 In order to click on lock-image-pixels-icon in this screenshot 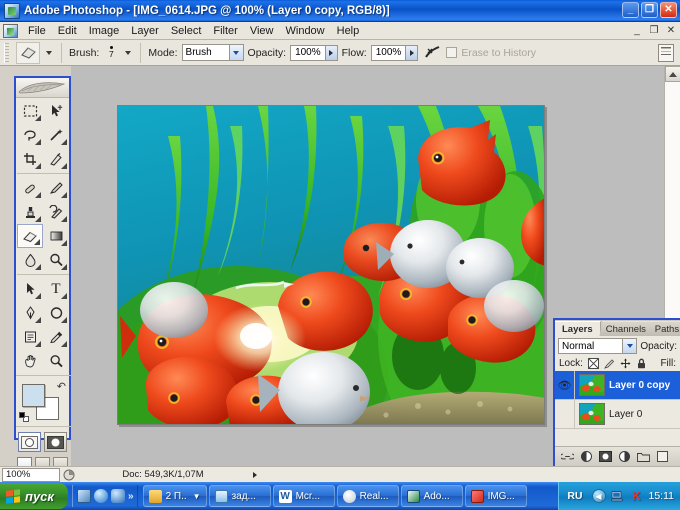, I will do `click(609, 363)`.